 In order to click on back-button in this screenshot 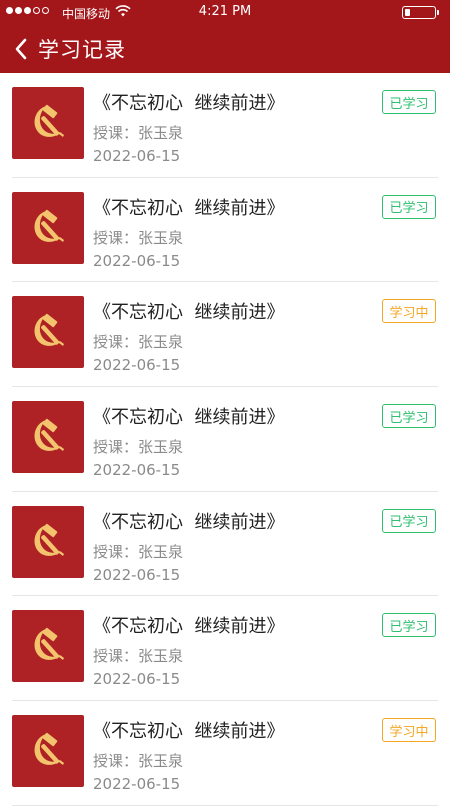, I will do `click(21, 49)`.